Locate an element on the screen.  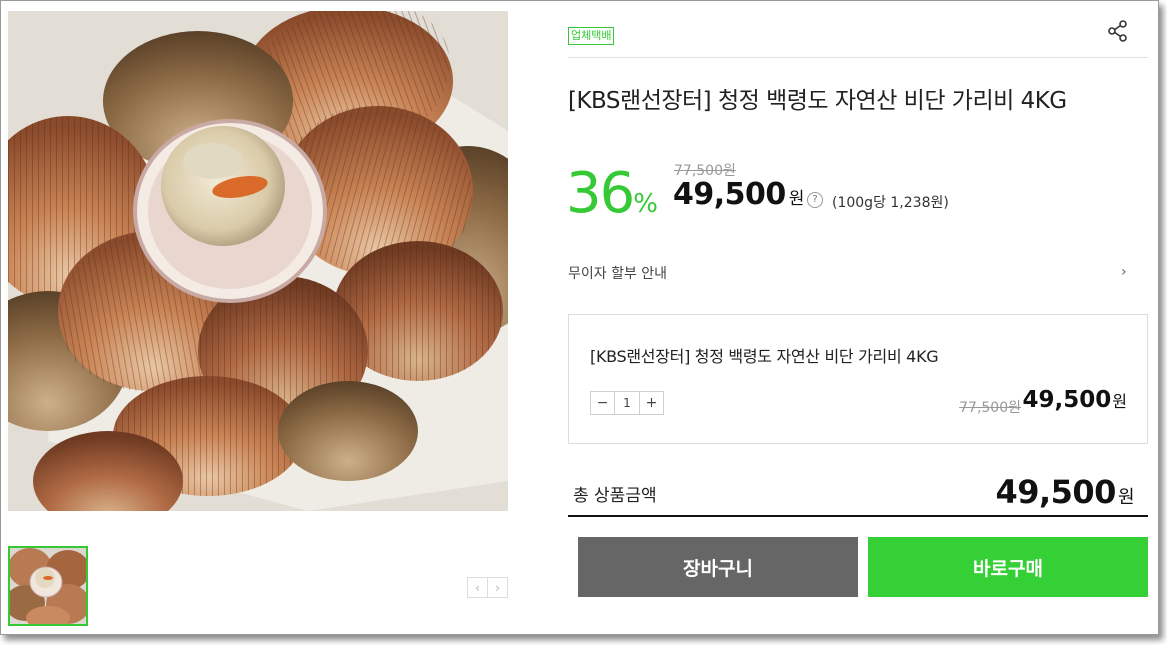
total-divider is located at coordinates (858, 516).